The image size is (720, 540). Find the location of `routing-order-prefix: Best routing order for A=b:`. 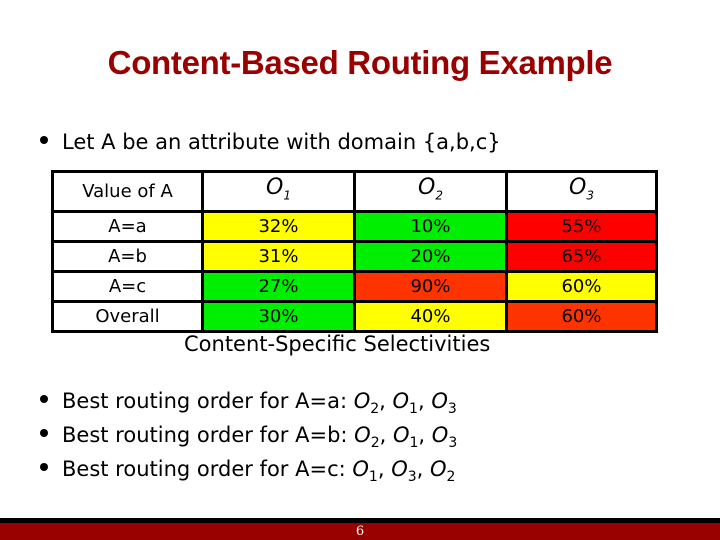

routing-order-prefix: Best routing order for A=b: is located at coordinates (208, 435).